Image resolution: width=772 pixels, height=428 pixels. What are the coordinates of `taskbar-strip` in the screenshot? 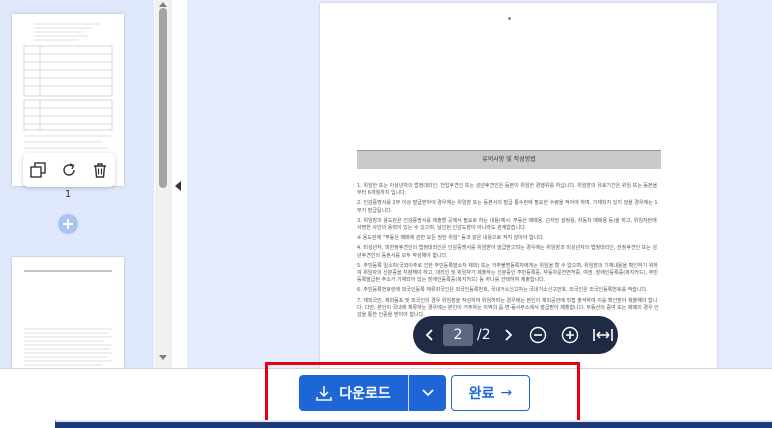 It's located at (386, 424).